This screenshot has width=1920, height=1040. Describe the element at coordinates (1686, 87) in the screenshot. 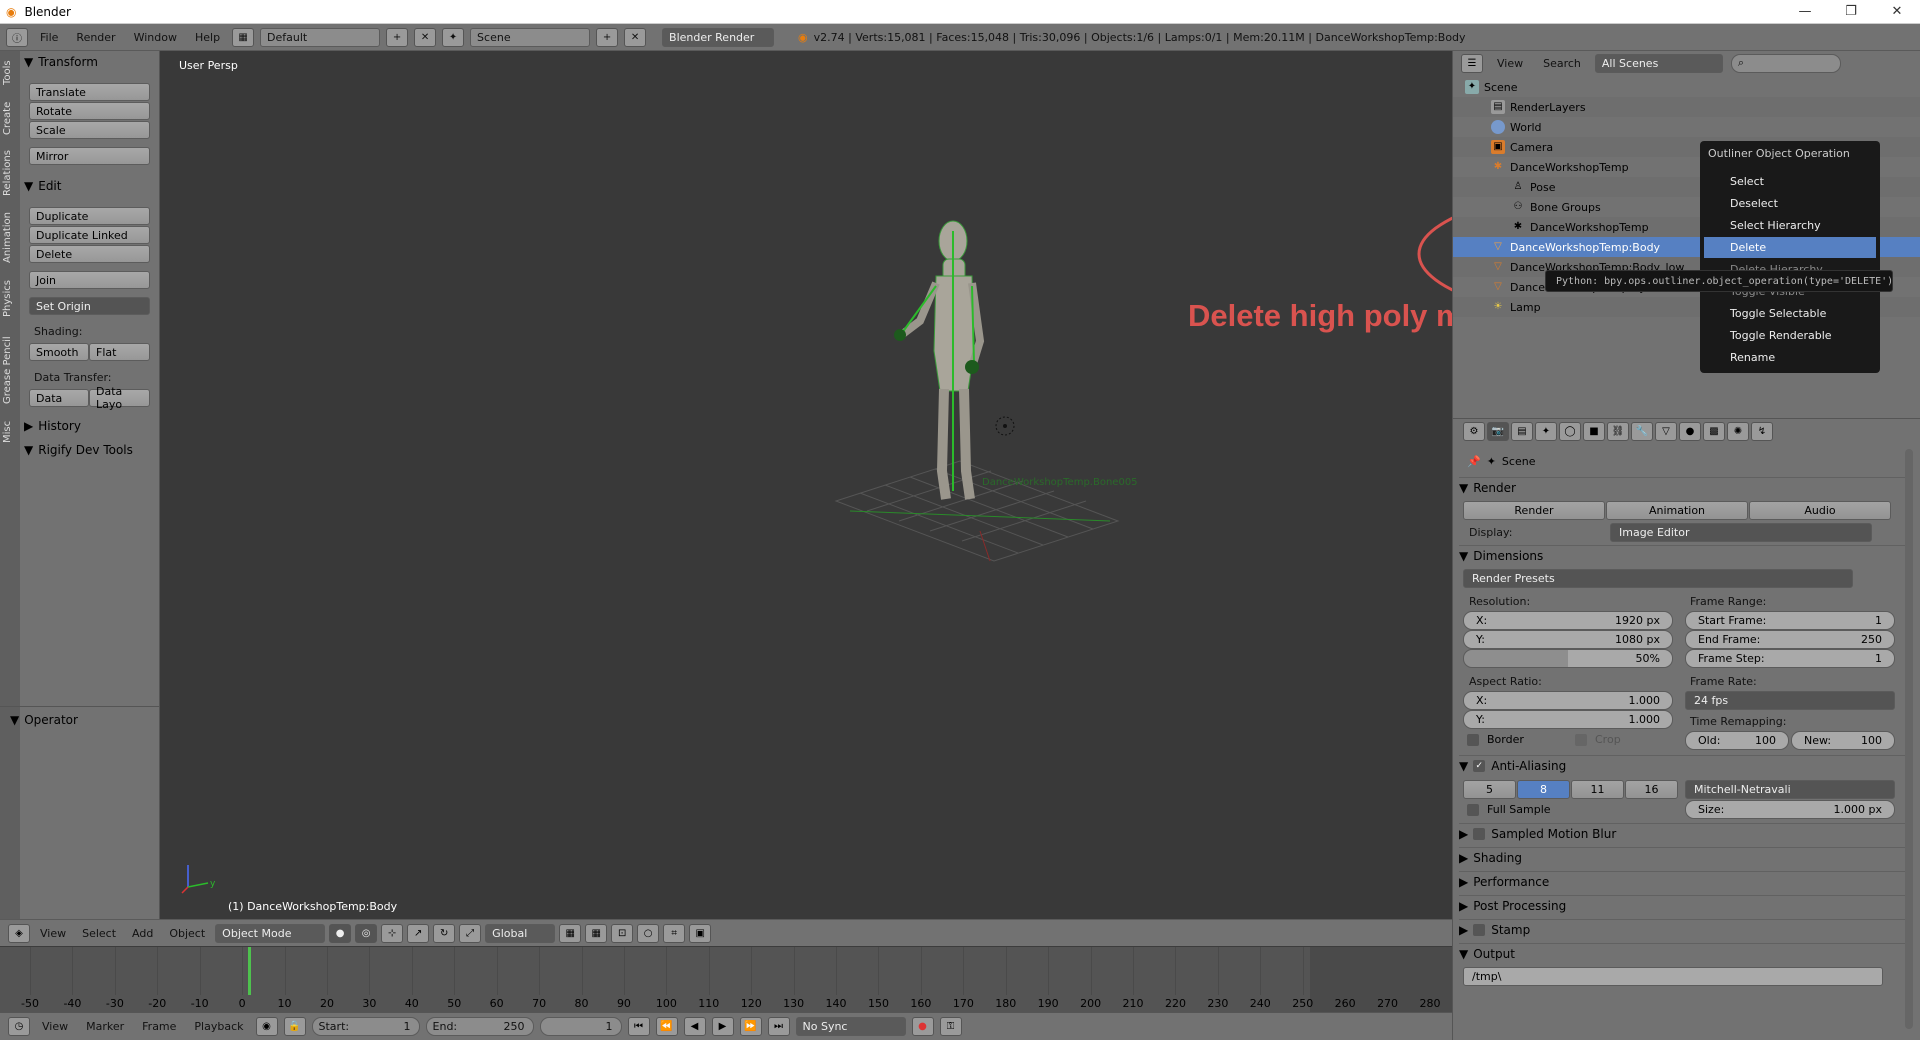

I see `outliner-row-scene: ✦ Scene` at that location.